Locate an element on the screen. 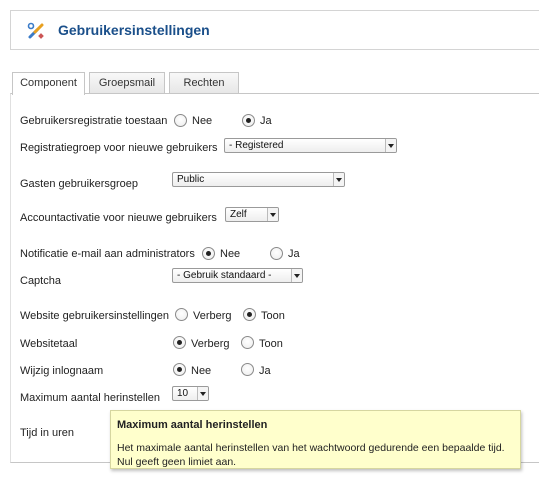 The image size is (539, 499). user-registration-nee-label: Nee is located at coordinates (202, 121).